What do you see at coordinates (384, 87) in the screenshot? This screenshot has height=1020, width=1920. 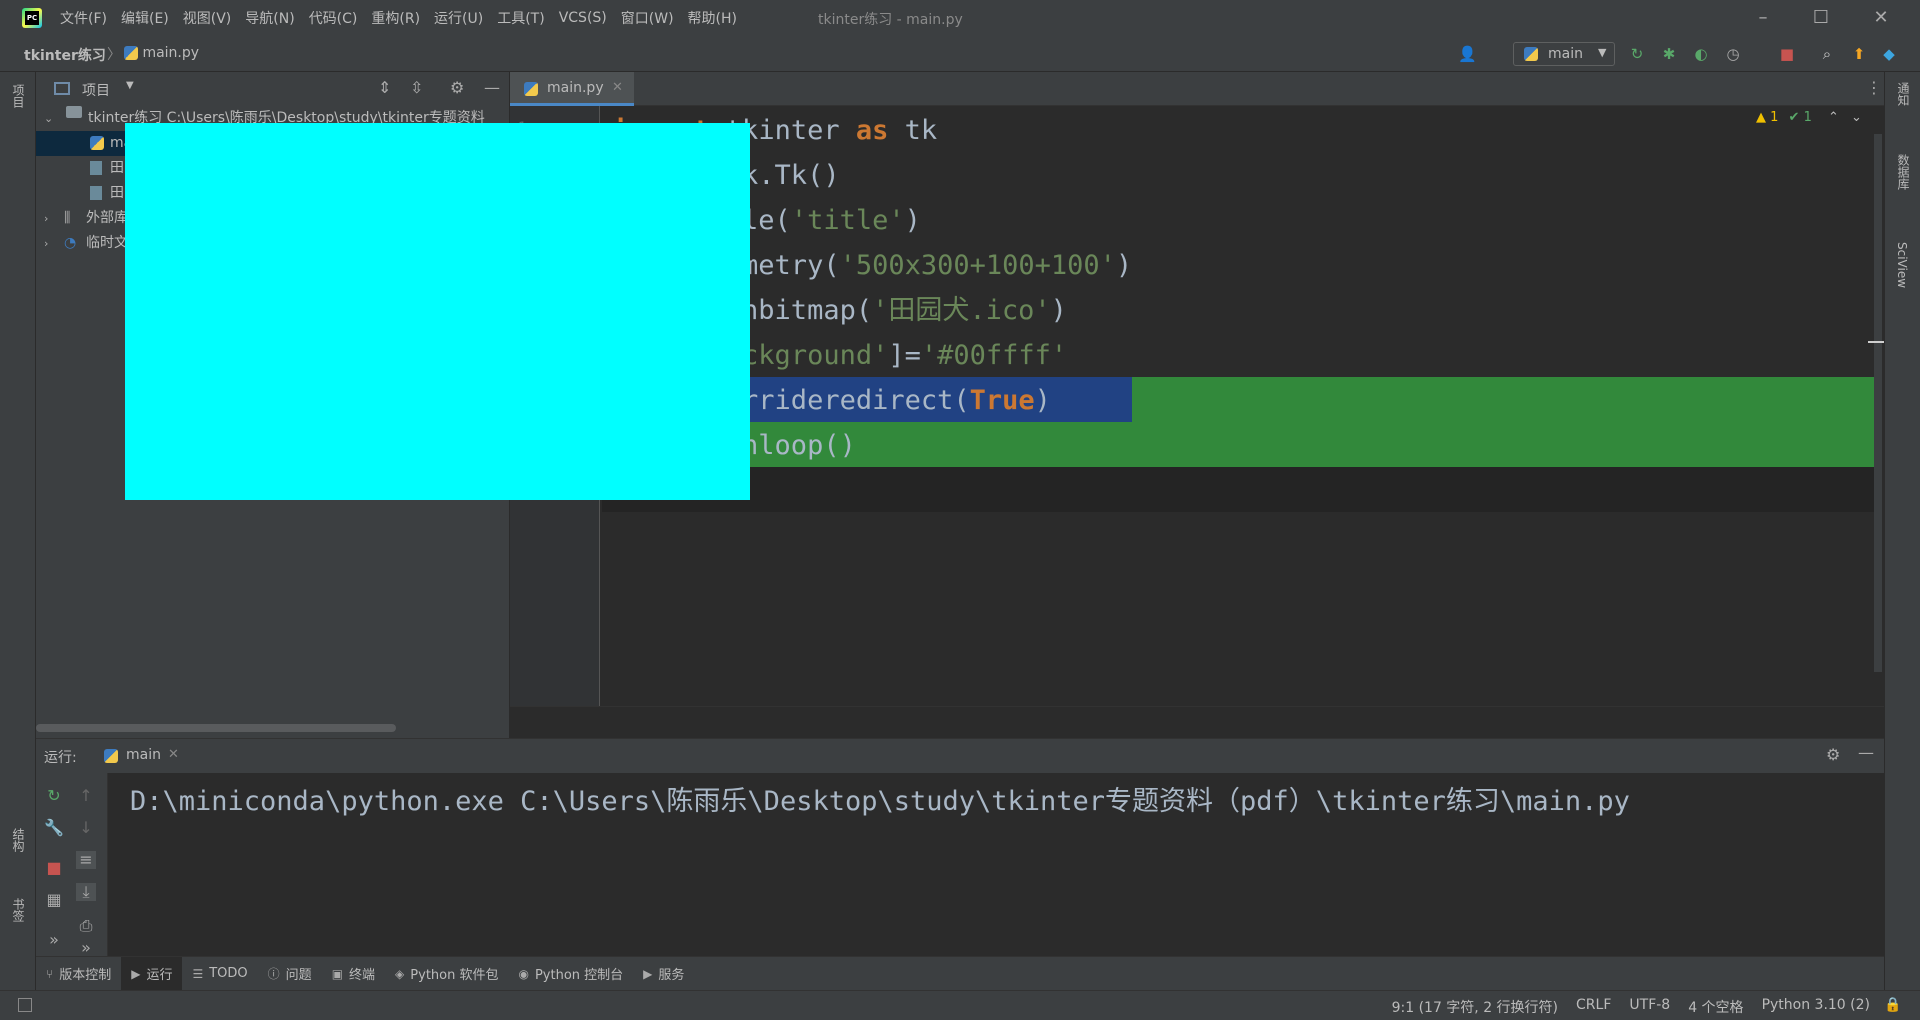 I see `expand-all-icon: ⇕` at bounding box center [384, 87].